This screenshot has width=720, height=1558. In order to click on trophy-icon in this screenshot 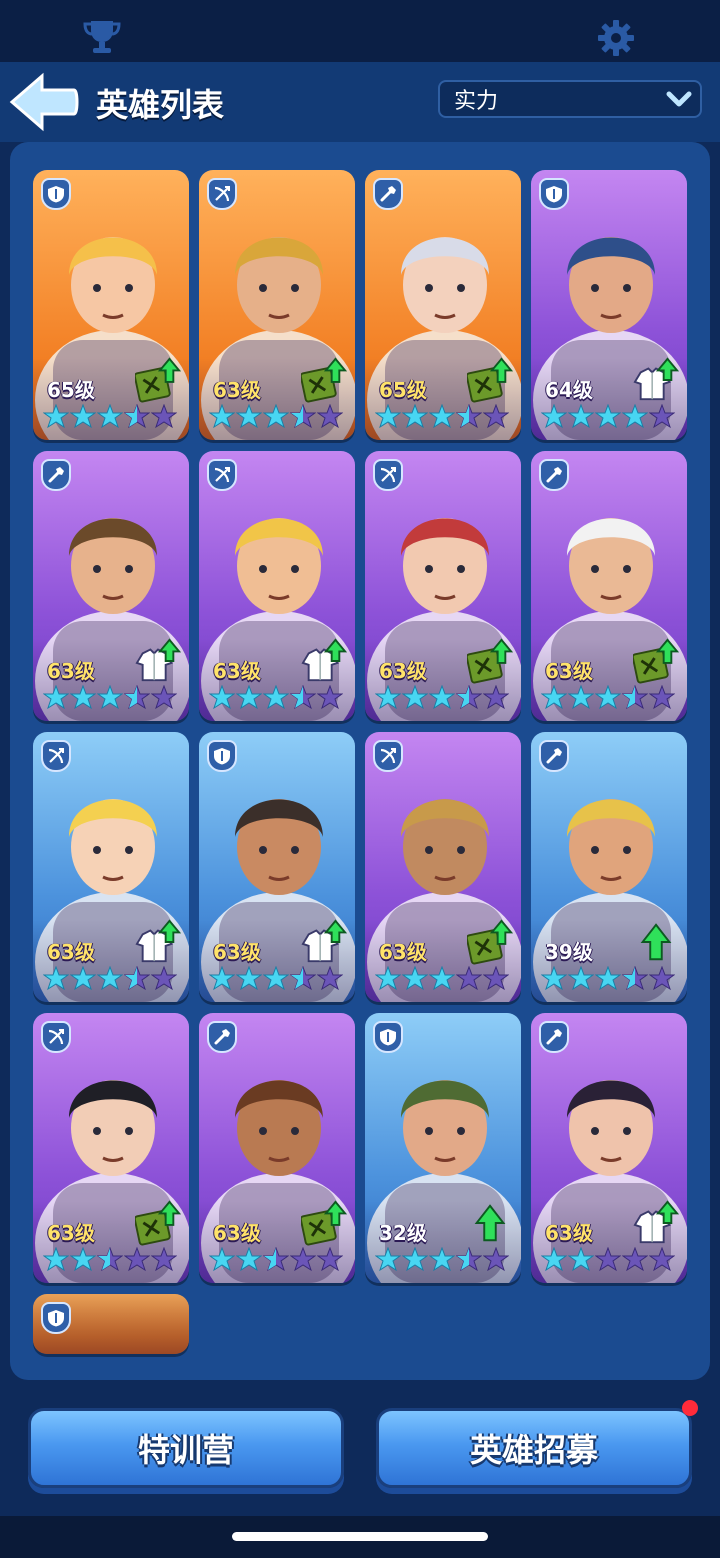, I will do `click(102, 37)`.